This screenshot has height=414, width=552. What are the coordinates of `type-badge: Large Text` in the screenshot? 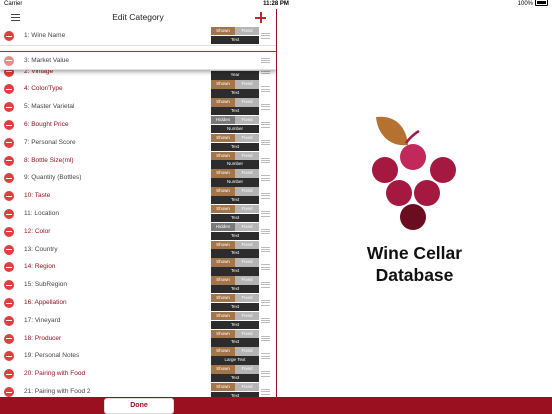 It's located at (235, 360).